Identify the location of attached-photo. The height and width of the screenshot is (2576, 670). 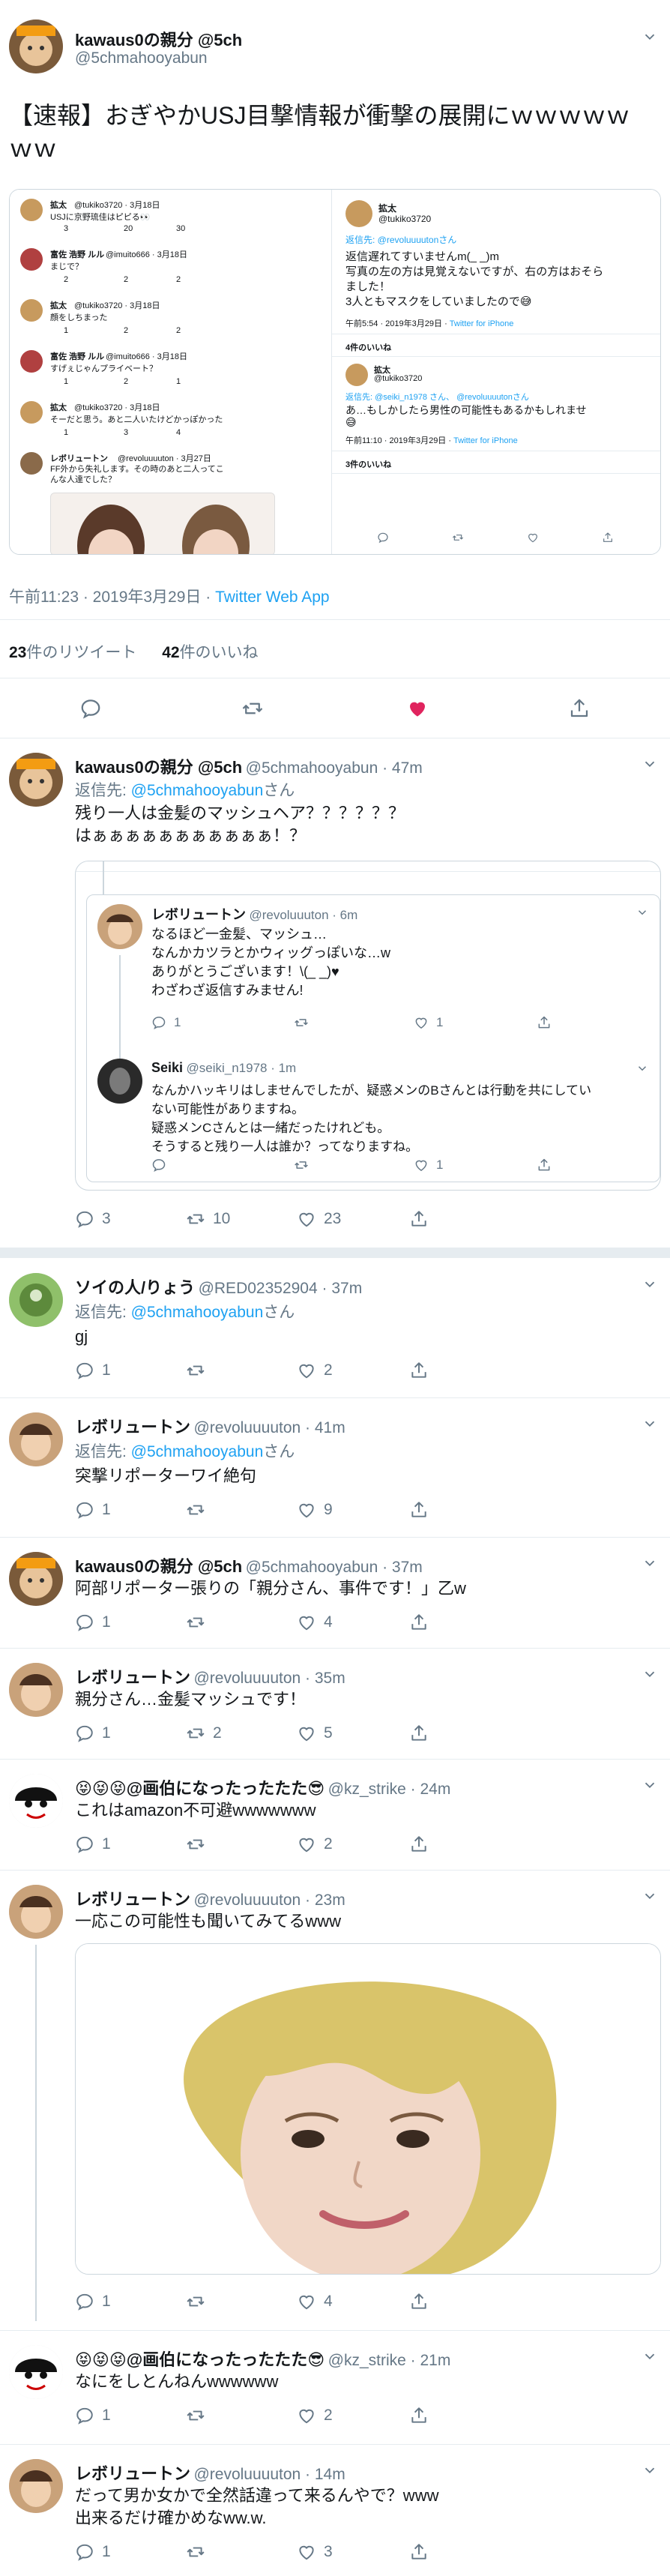
(368, 2109).